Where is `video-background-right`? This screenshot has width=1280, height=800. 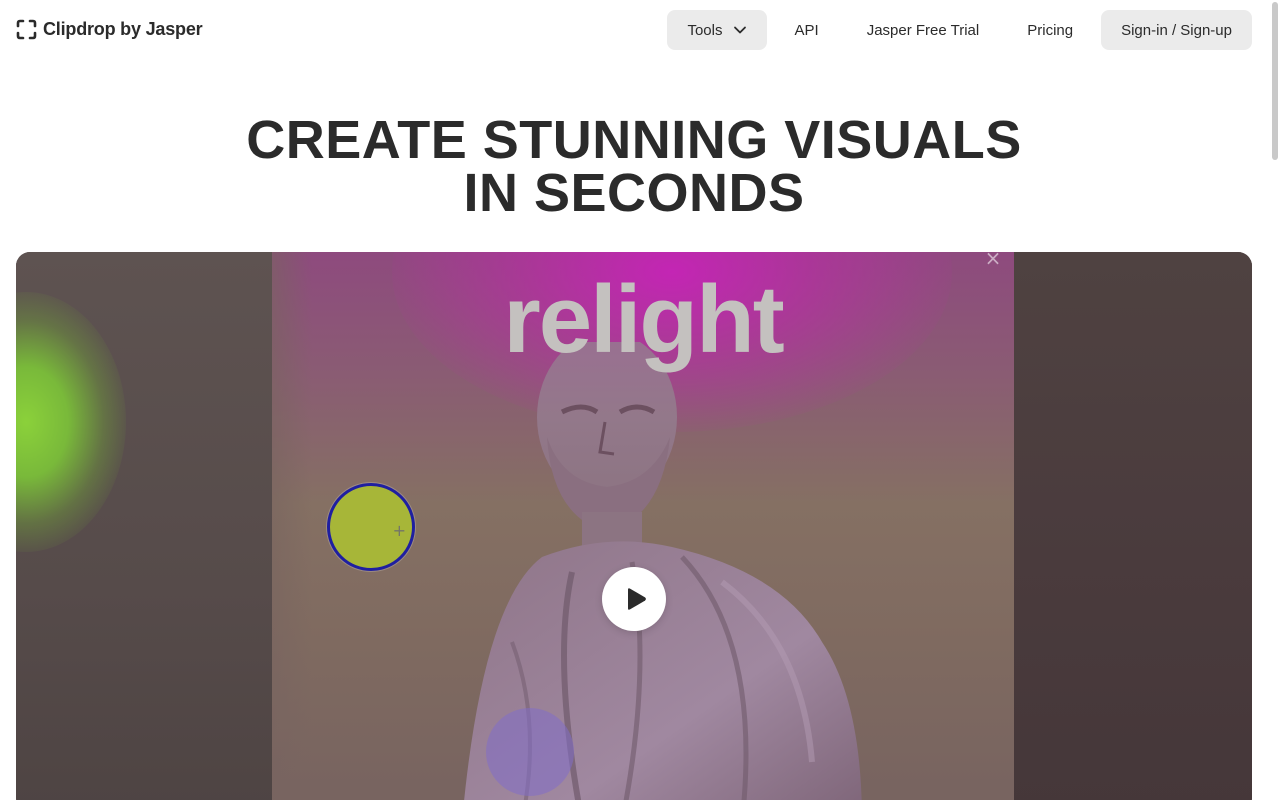
video-background-right is located at coordinates (1133, 526).